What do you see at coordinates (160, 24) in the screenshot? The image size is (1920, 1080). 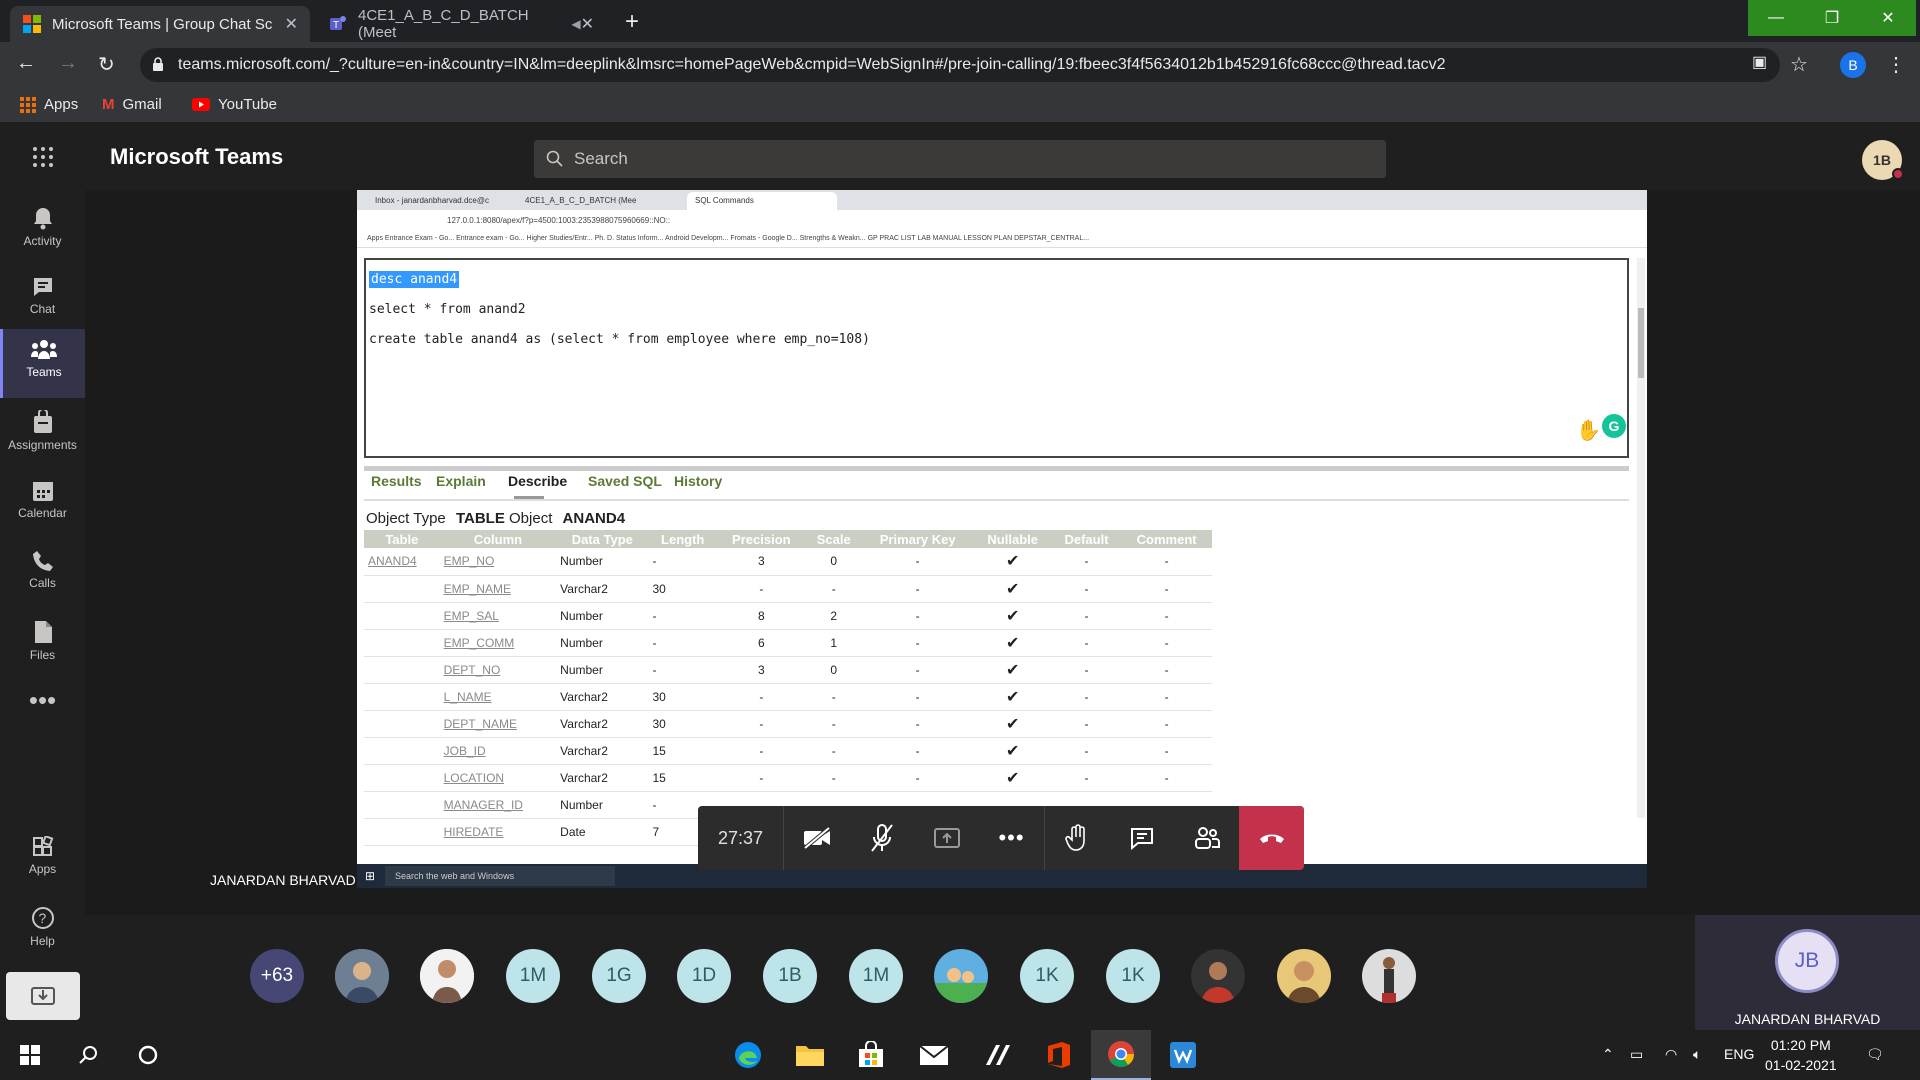 I see `browser-tab-teams: Microsoft Teams | Group Chat Sc ✕` at bounding box center [160, 24].